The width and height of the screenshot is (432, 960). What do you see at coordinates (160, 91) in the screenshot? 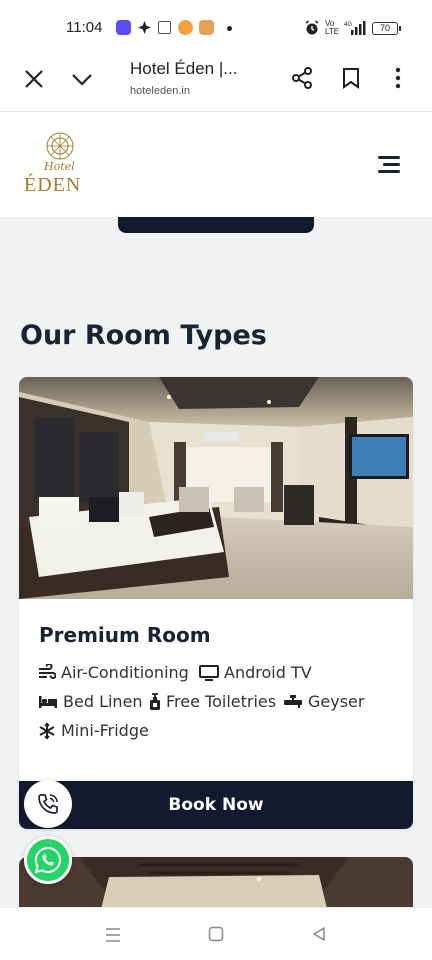
I see `page-url: hoteleden.in` at bounding box center [160, 91].